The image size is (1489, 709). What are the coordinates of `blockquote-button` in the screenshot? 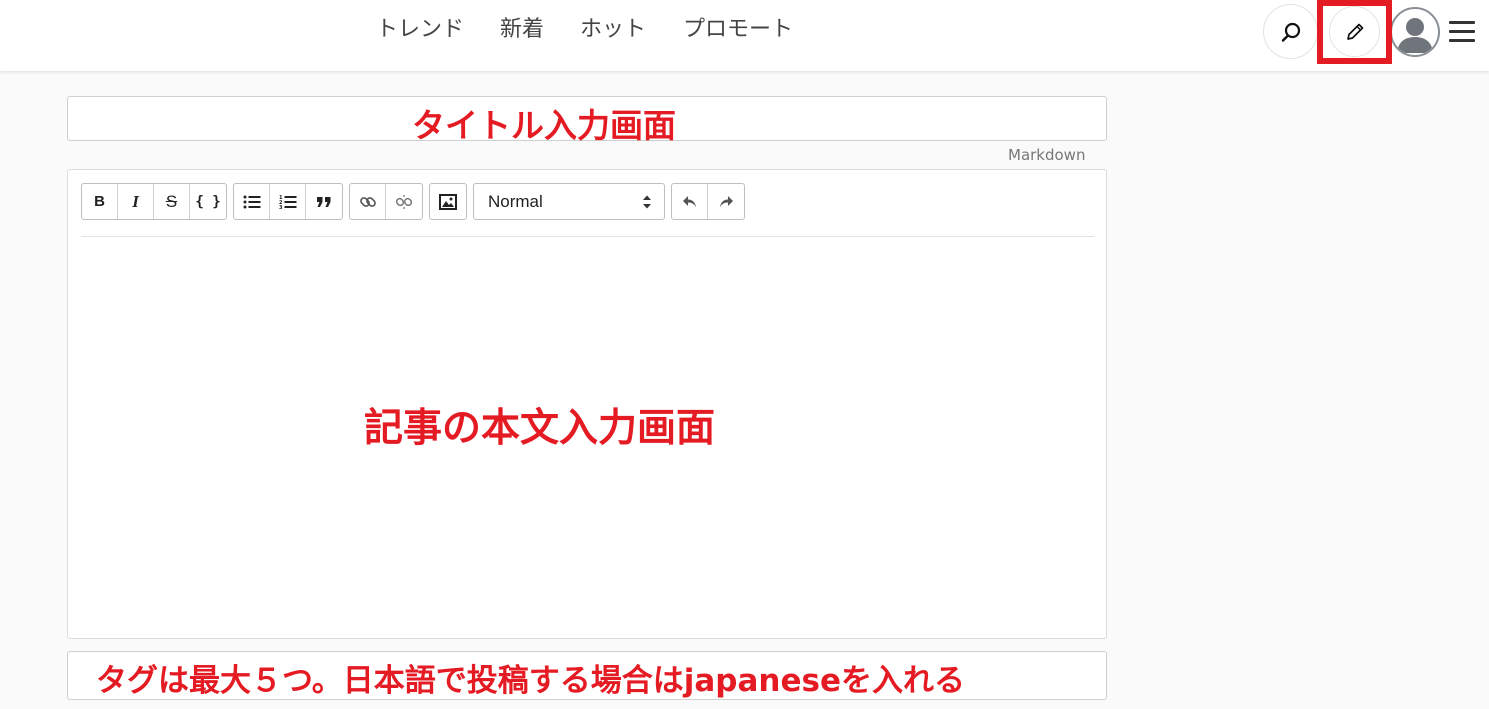 It's located at (324, 201).